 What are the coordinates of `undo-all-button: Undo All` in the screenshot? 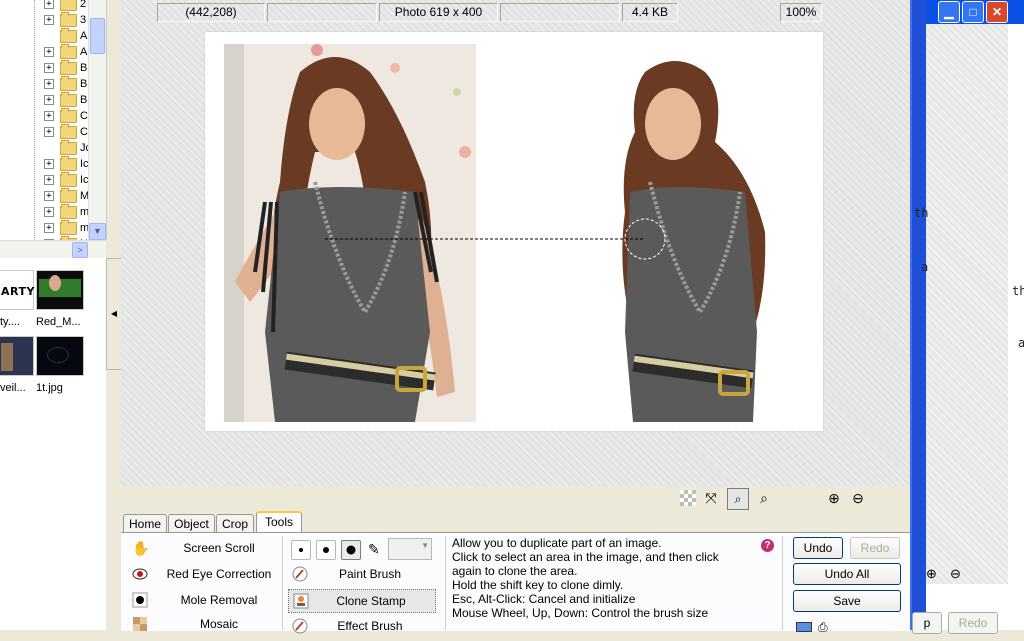 It's located at (847, 574).